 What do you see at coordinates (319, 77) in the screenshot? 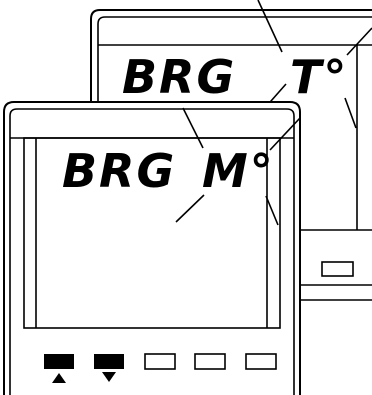
I see `back-text-right: T°` at bounding box center [319, 77].